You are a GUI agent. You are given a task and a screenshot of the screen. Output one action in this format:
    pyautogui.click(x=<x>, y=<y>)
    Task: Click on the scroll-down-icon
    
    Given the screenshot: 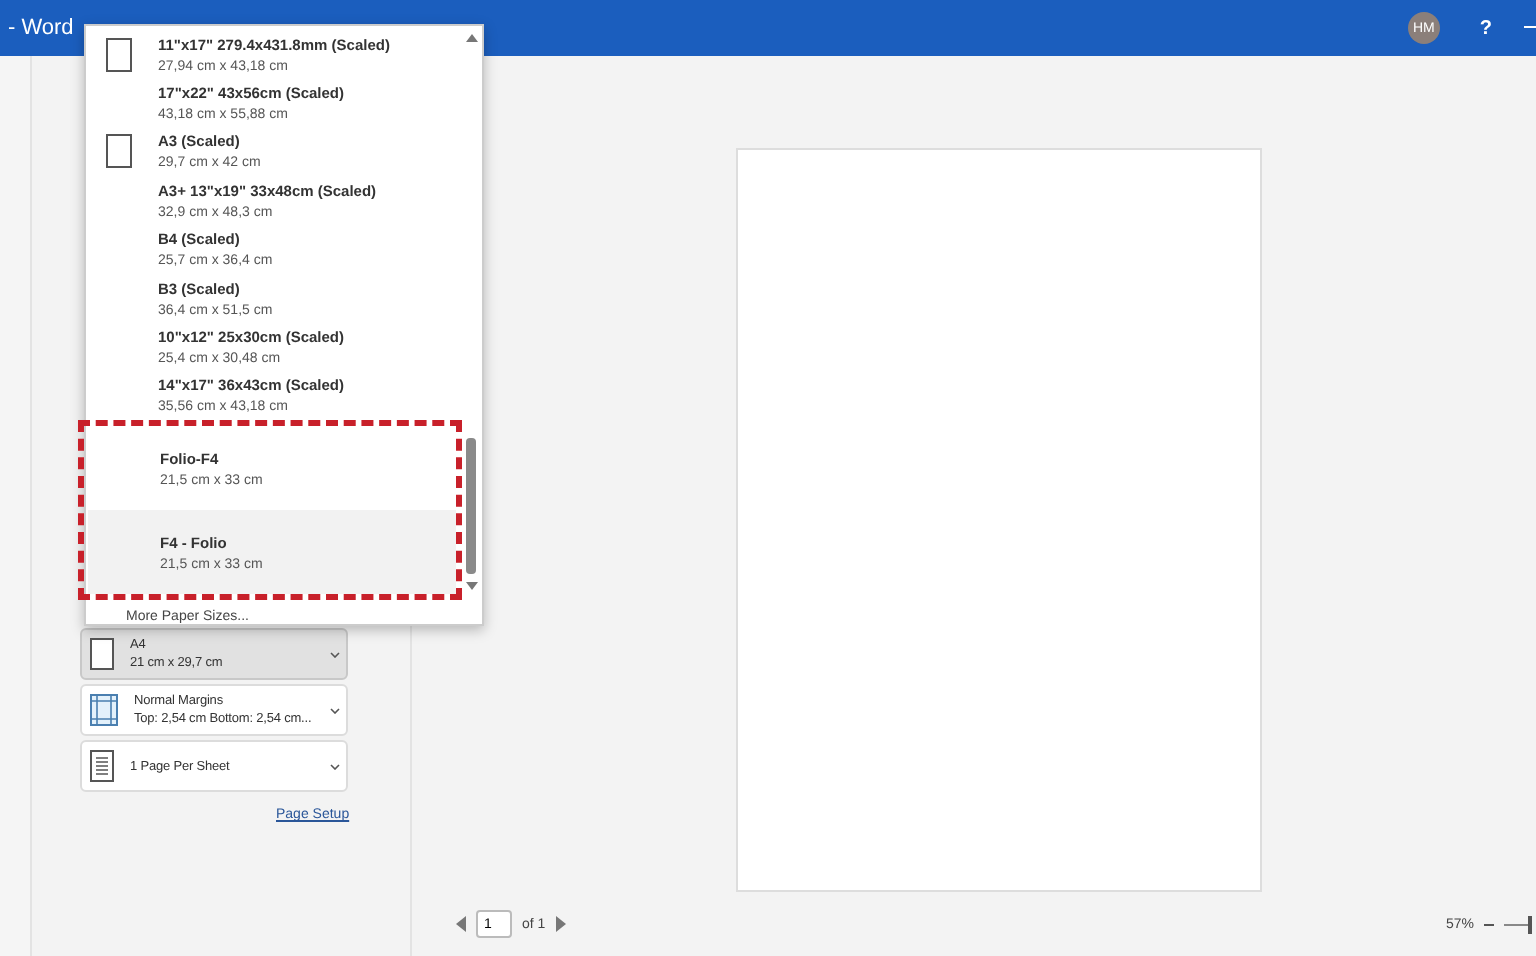 What is the action you would take?
    pyautogui.click(x=472, y=586)
    